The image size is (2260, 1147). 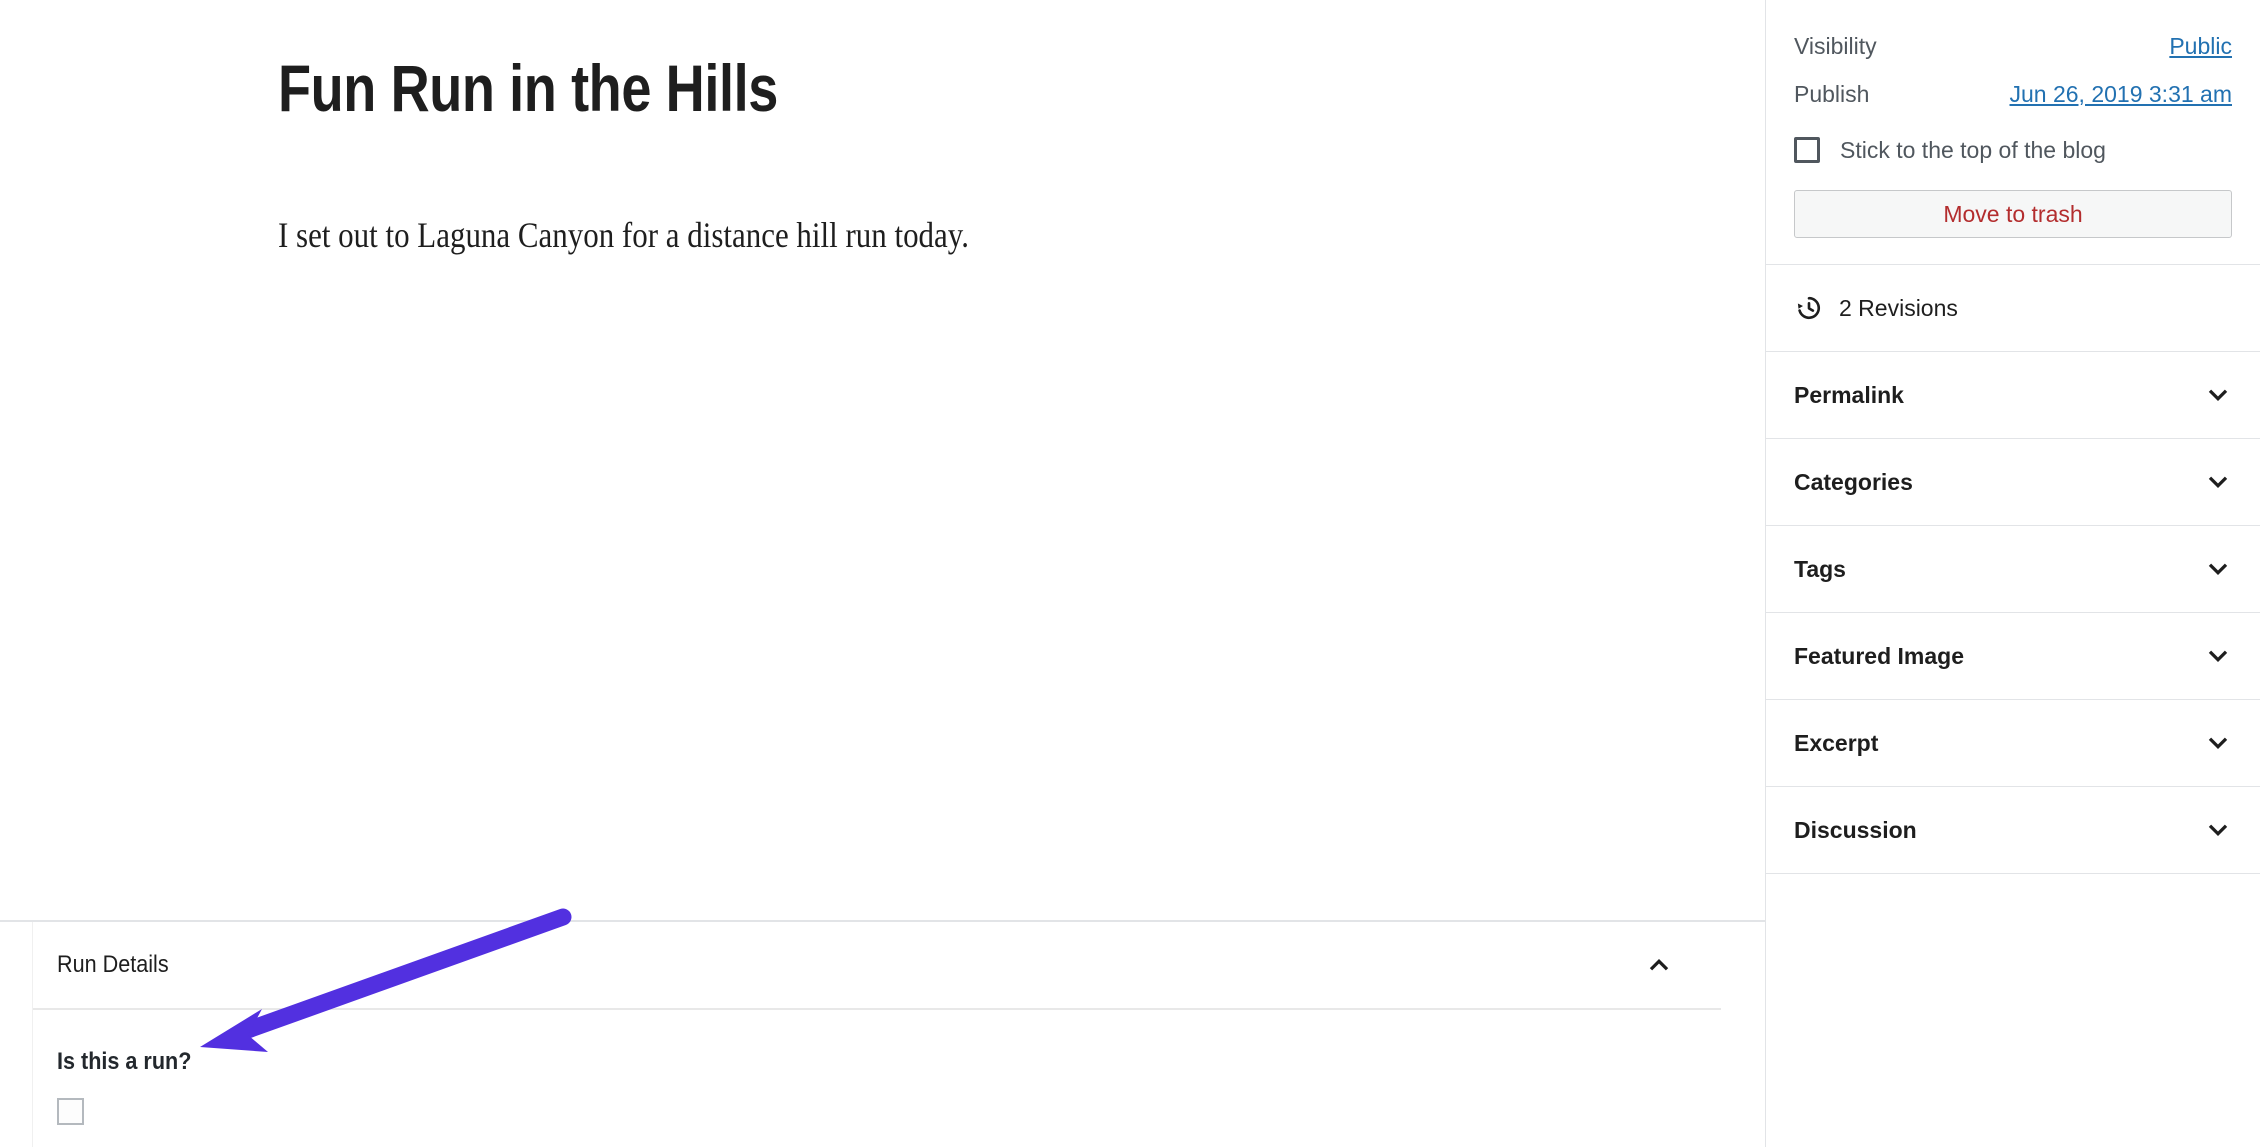 I want to click on sticky-row: Stick to the top of the blog, so click(x=2013, y=150).